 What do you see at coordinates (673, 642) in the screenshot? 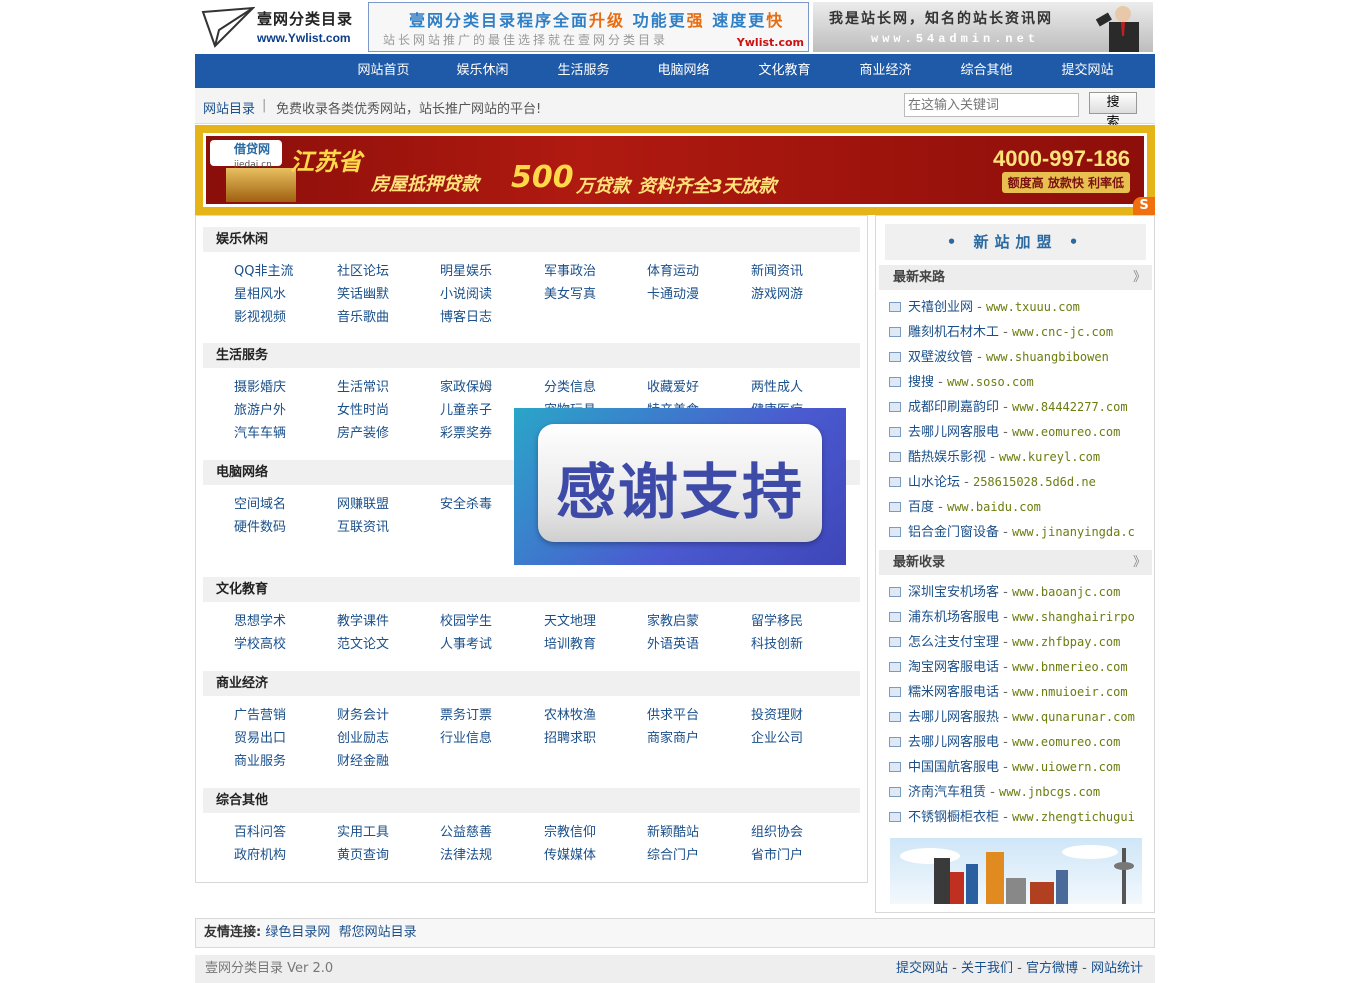
I see `category-link: 外语英语` at bounding box center [673, 642].